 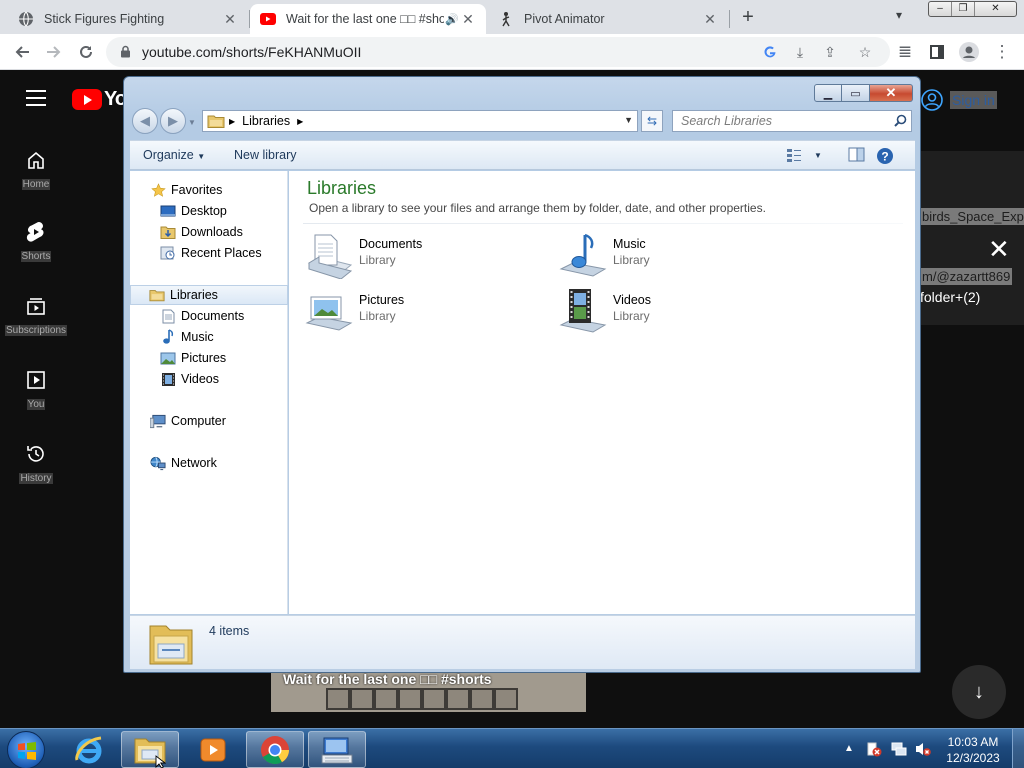 I want to click on nav-you: You, so click(x=36, y=389).